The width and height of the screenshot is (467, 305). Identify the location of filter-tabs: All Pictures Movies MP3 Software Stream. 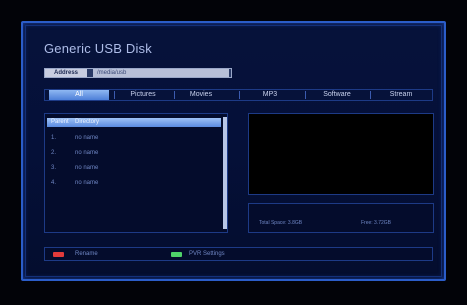
(238, 95).